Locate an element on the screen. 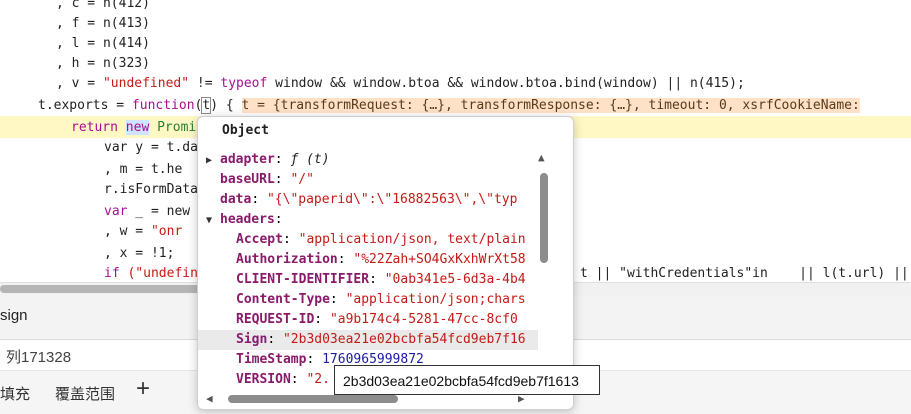 This screenshot has width=911, height=414. property-key: Accept is located at coordinates (259, 239).